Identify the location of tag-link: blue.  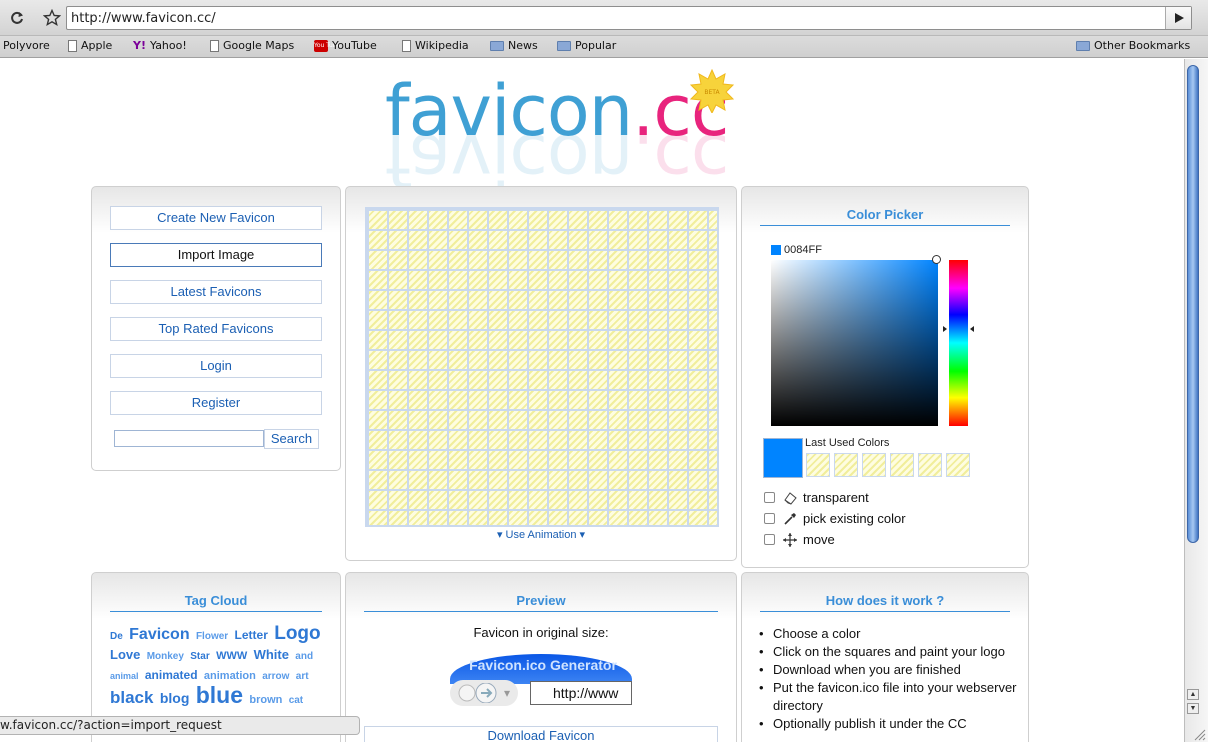
(219, 695).